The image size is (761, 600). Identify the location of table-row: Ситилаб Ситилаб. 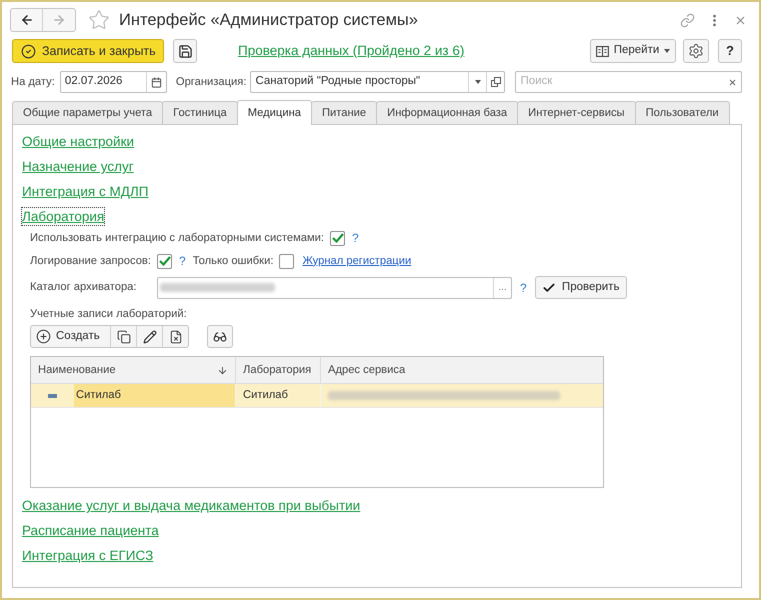
(317, 396).